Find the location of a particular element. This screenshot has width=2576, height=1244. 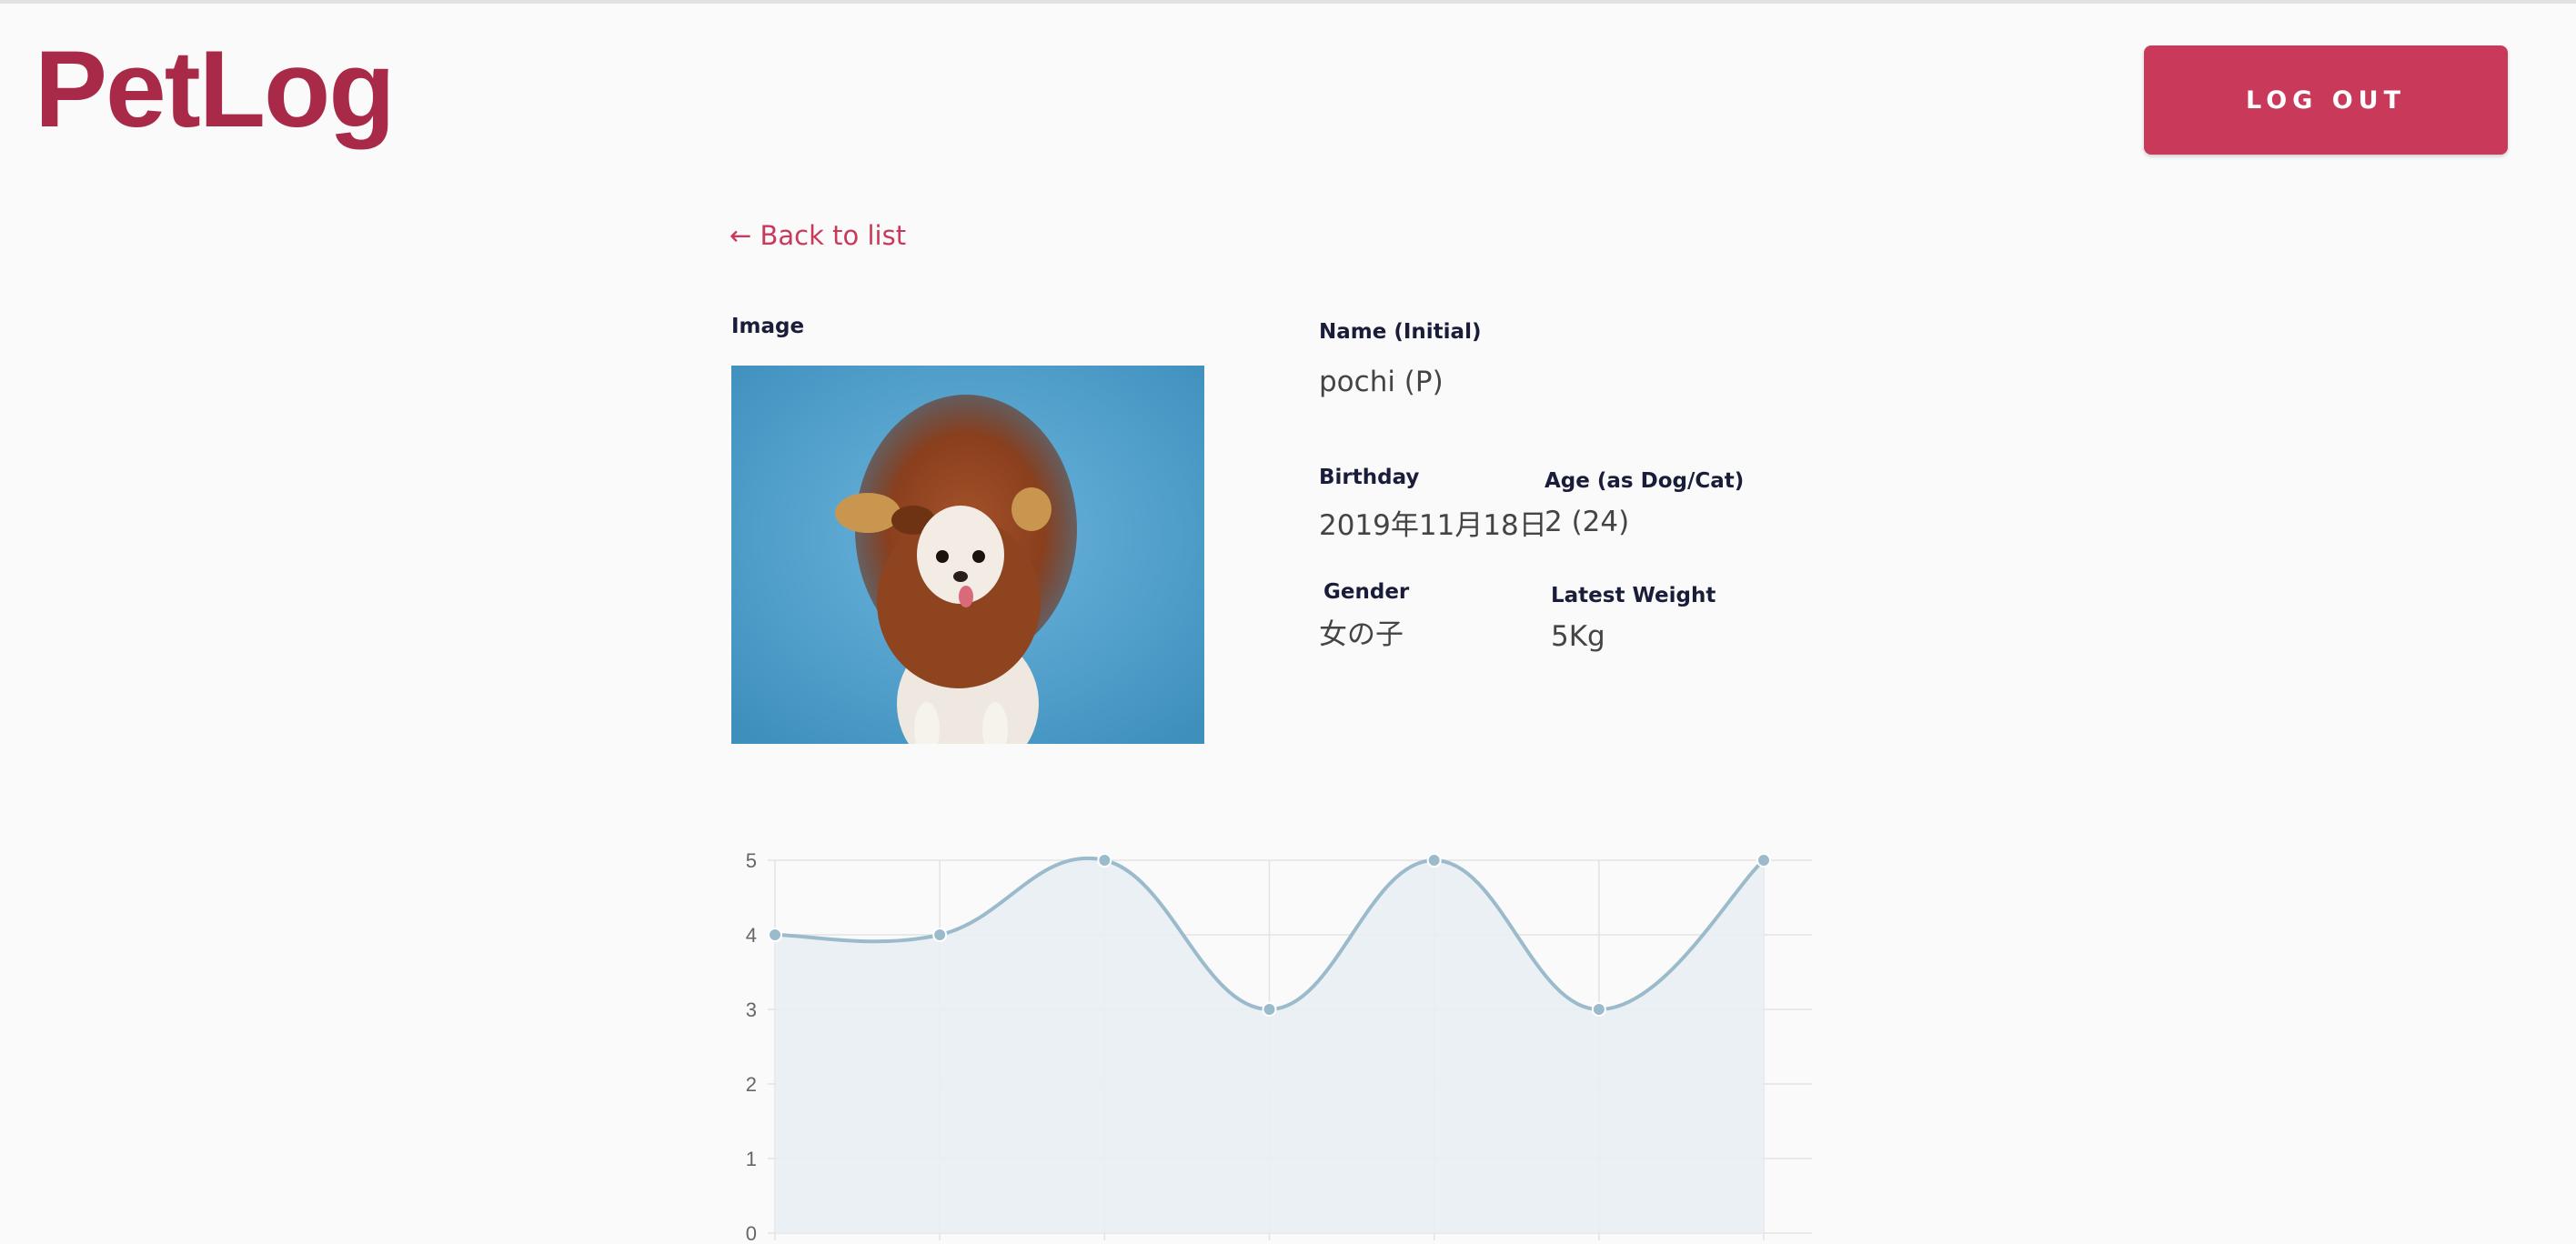

y-tick-label: 1 is located at coordinates (751, 1159).